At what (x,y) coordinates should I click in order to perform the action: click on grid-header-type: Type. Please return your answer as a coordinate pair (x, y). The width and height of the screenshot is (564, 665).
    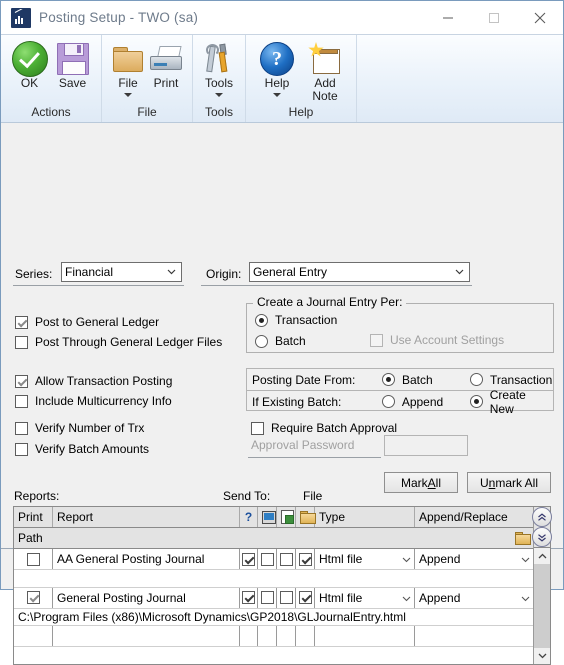
    Looking at the image, I should click on (365, 517).